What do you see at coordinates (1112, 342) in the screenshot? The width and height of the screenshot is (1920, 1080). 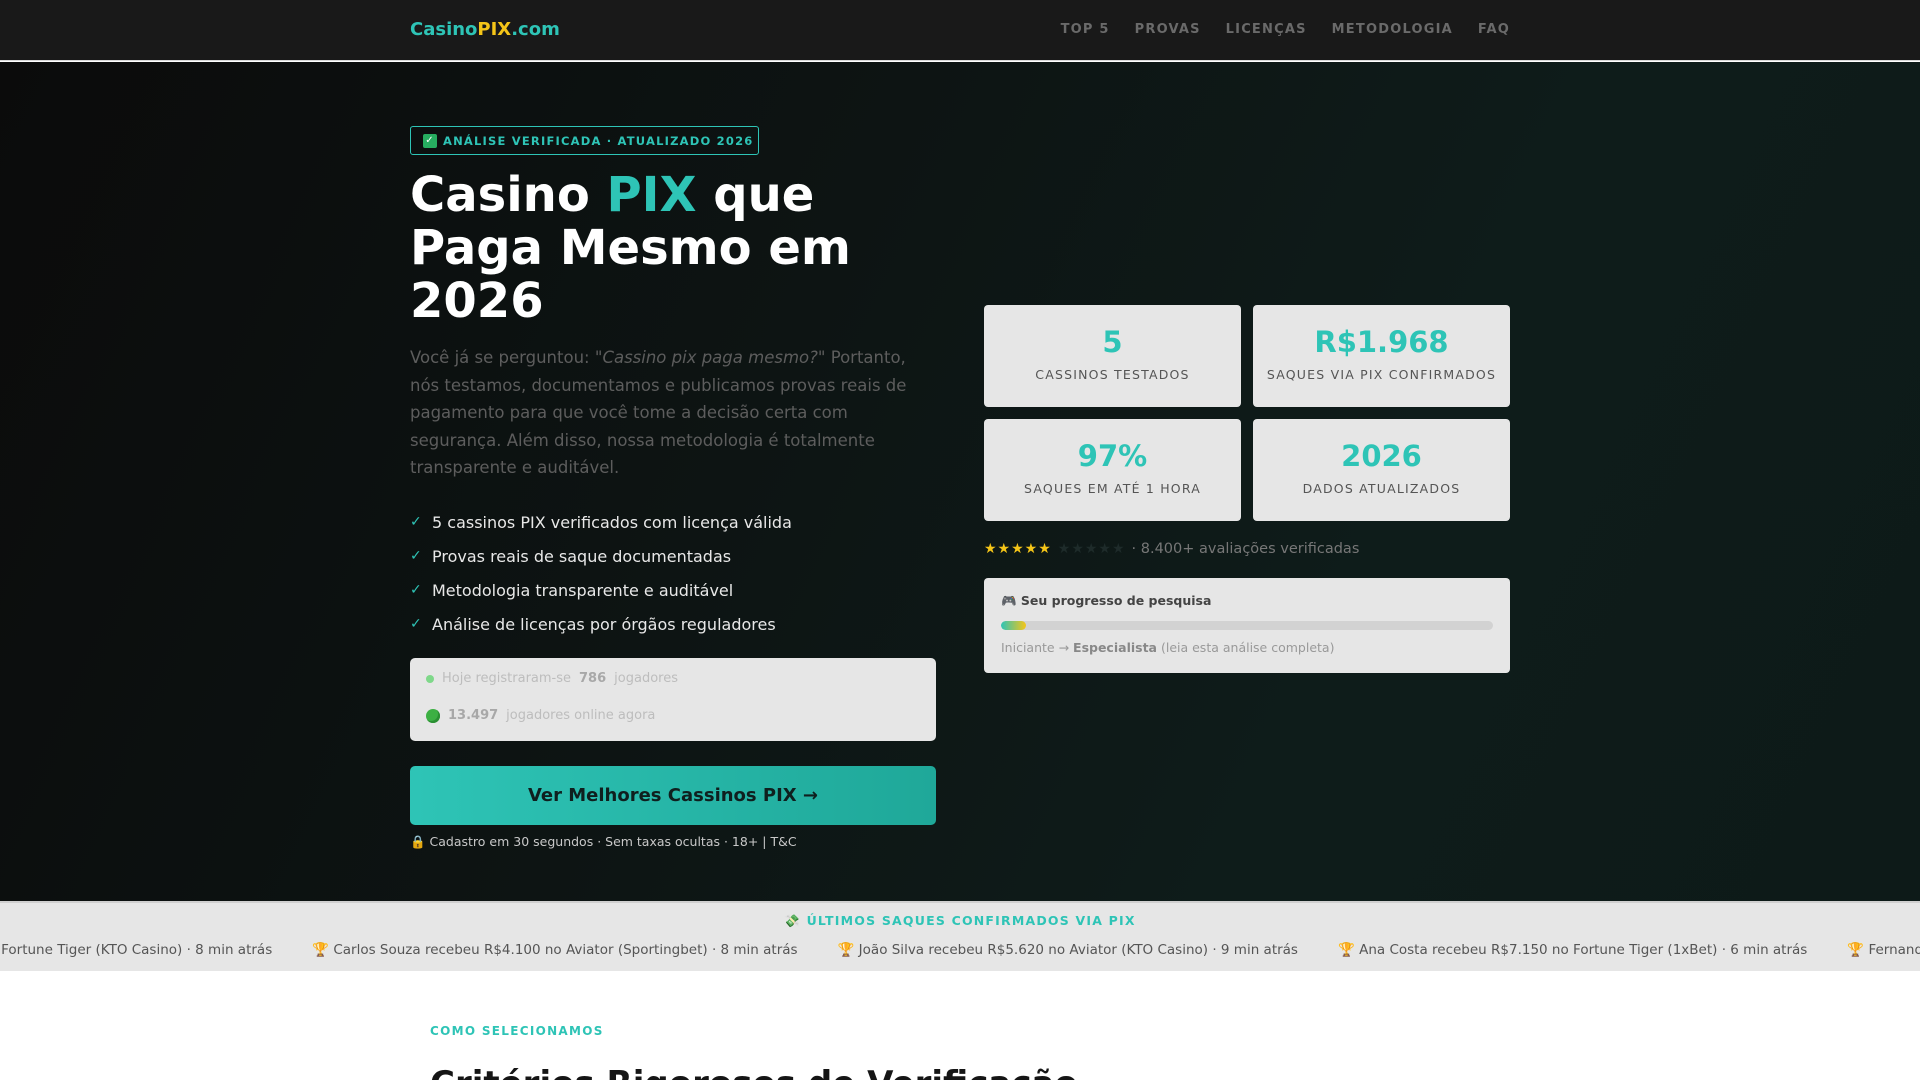 I see `stat-value: 5` at bounding box center [1112, 342].